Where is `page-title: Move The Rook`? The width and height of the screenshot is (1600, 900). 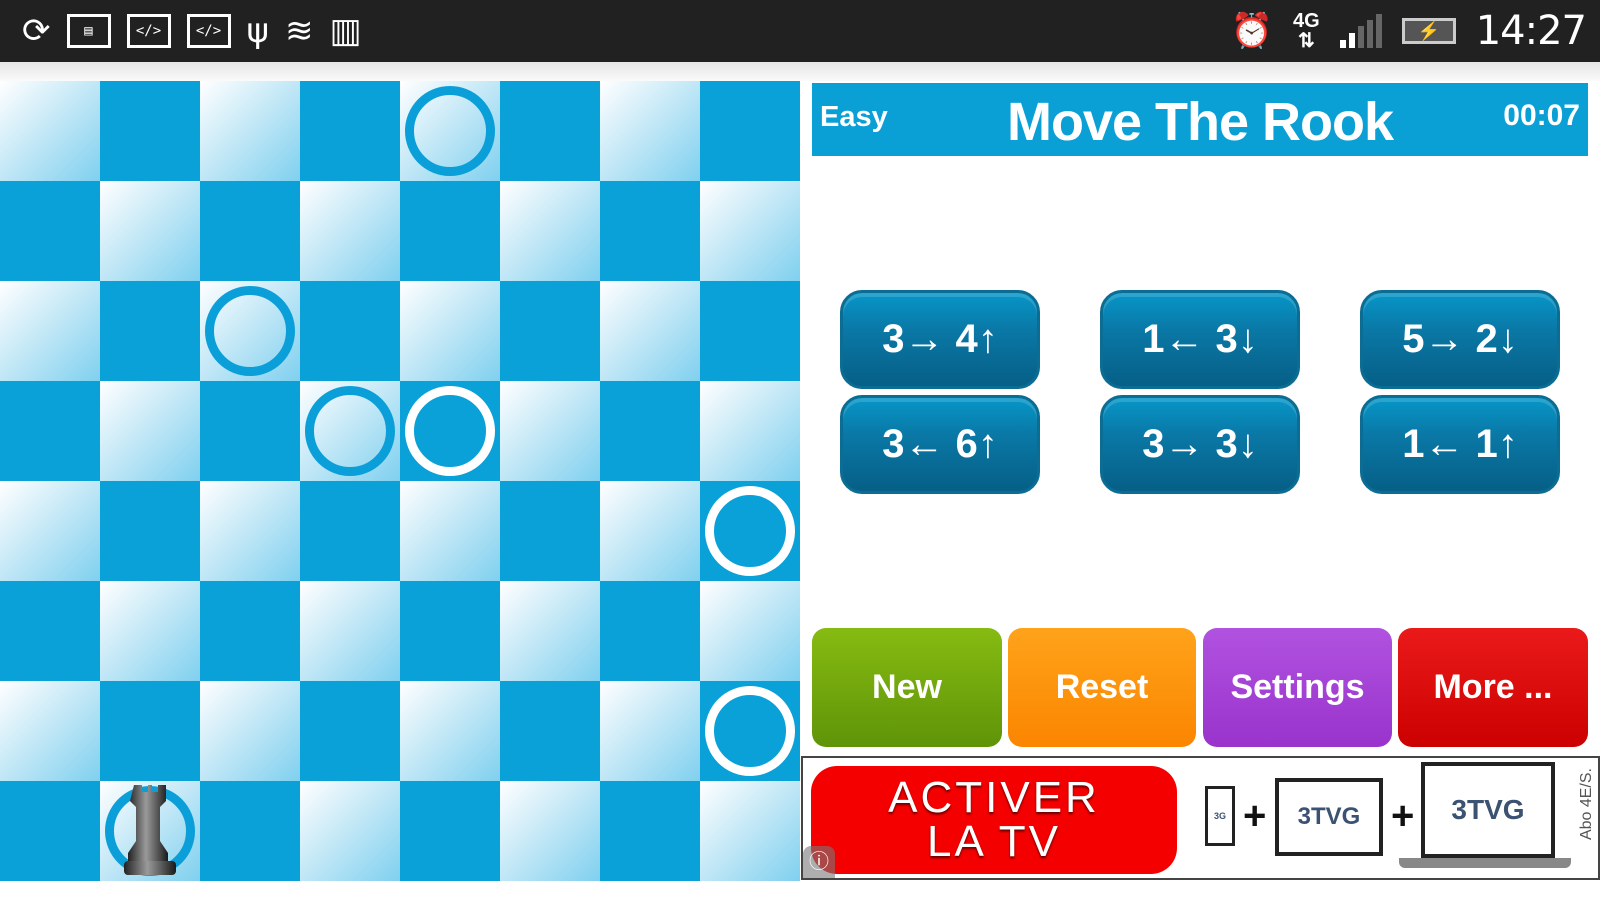
page-title: Move The Rook is located at coordinates (1200, 122).